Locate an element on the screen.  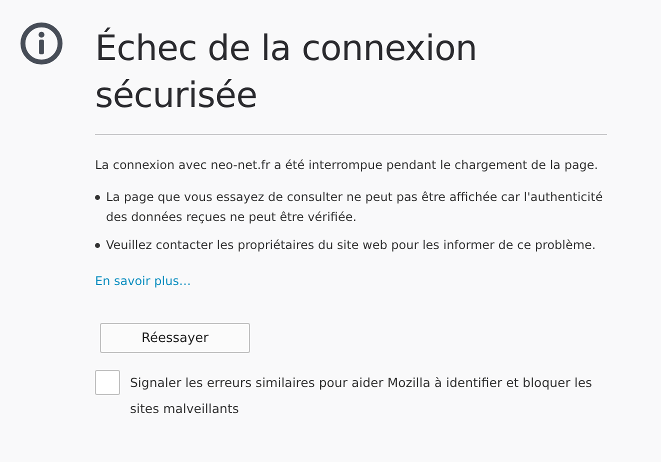
bullet-text: La page que vous essayez de consulter ne peut pas être affichée car l'authenticité des données reçues ne peut être vérifiée. is located at coordinates (355, 207).